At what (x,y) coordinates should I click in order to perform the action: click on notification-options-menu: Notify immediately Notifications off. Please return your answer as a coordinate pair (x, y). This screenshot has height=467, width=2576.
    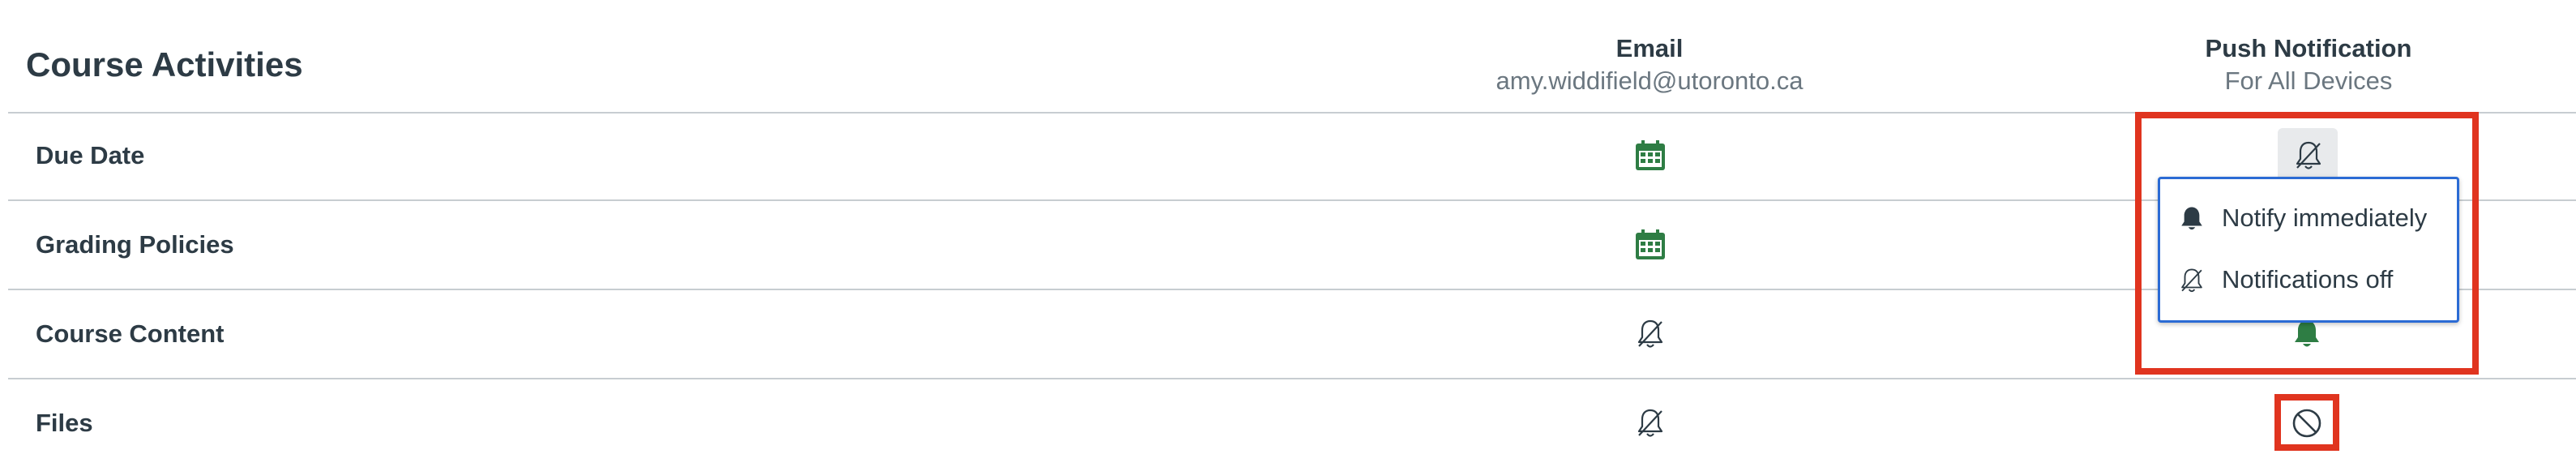
    Looking at the image, I should click on (2308, 250).